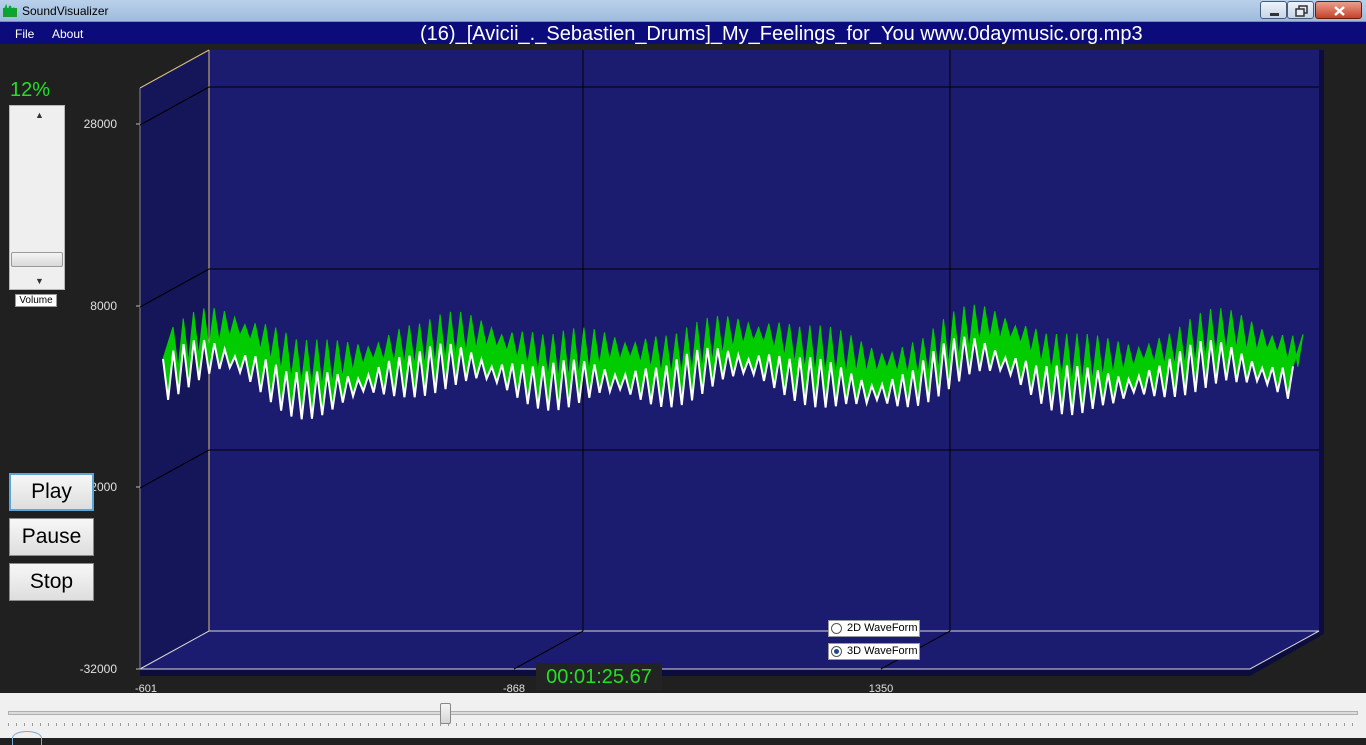 The height and width of the screenshot is (745, 1366). Describe the element at coordinates (51, 492) in the screenshot. I see `play-button: Play` at that location.